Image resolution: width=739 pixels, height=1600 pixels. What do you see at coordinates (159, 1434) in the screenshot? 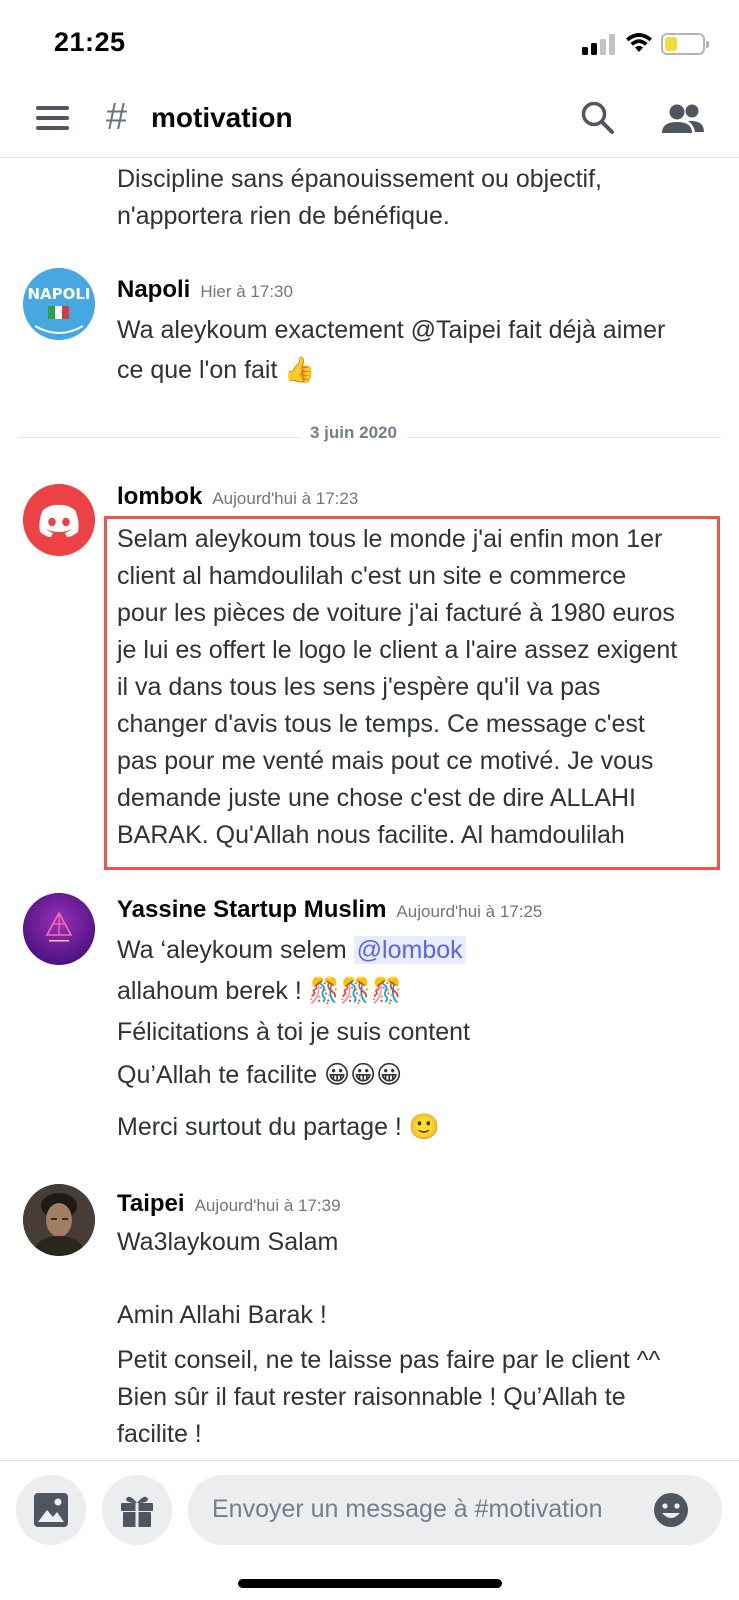
I see `message-line: facilite !` at bounding box center [159, 1434].